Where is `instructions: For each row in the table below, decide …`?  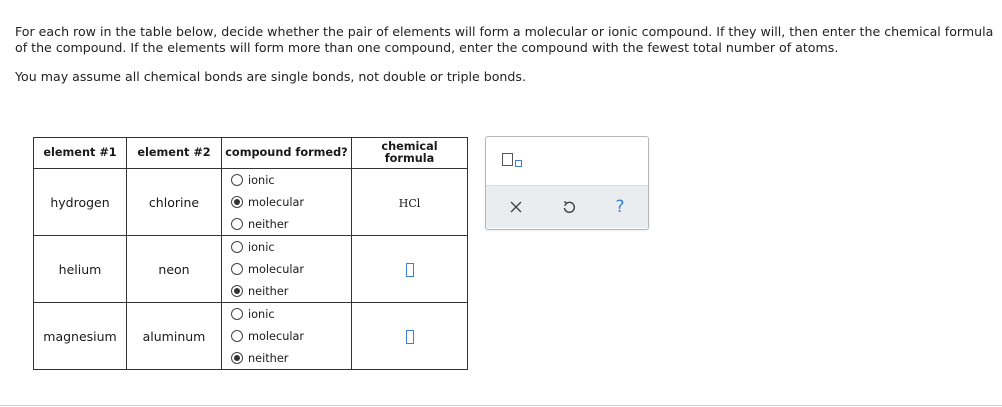
instructions: For each row in the table below, decide … is located at coordinates (505, 54).